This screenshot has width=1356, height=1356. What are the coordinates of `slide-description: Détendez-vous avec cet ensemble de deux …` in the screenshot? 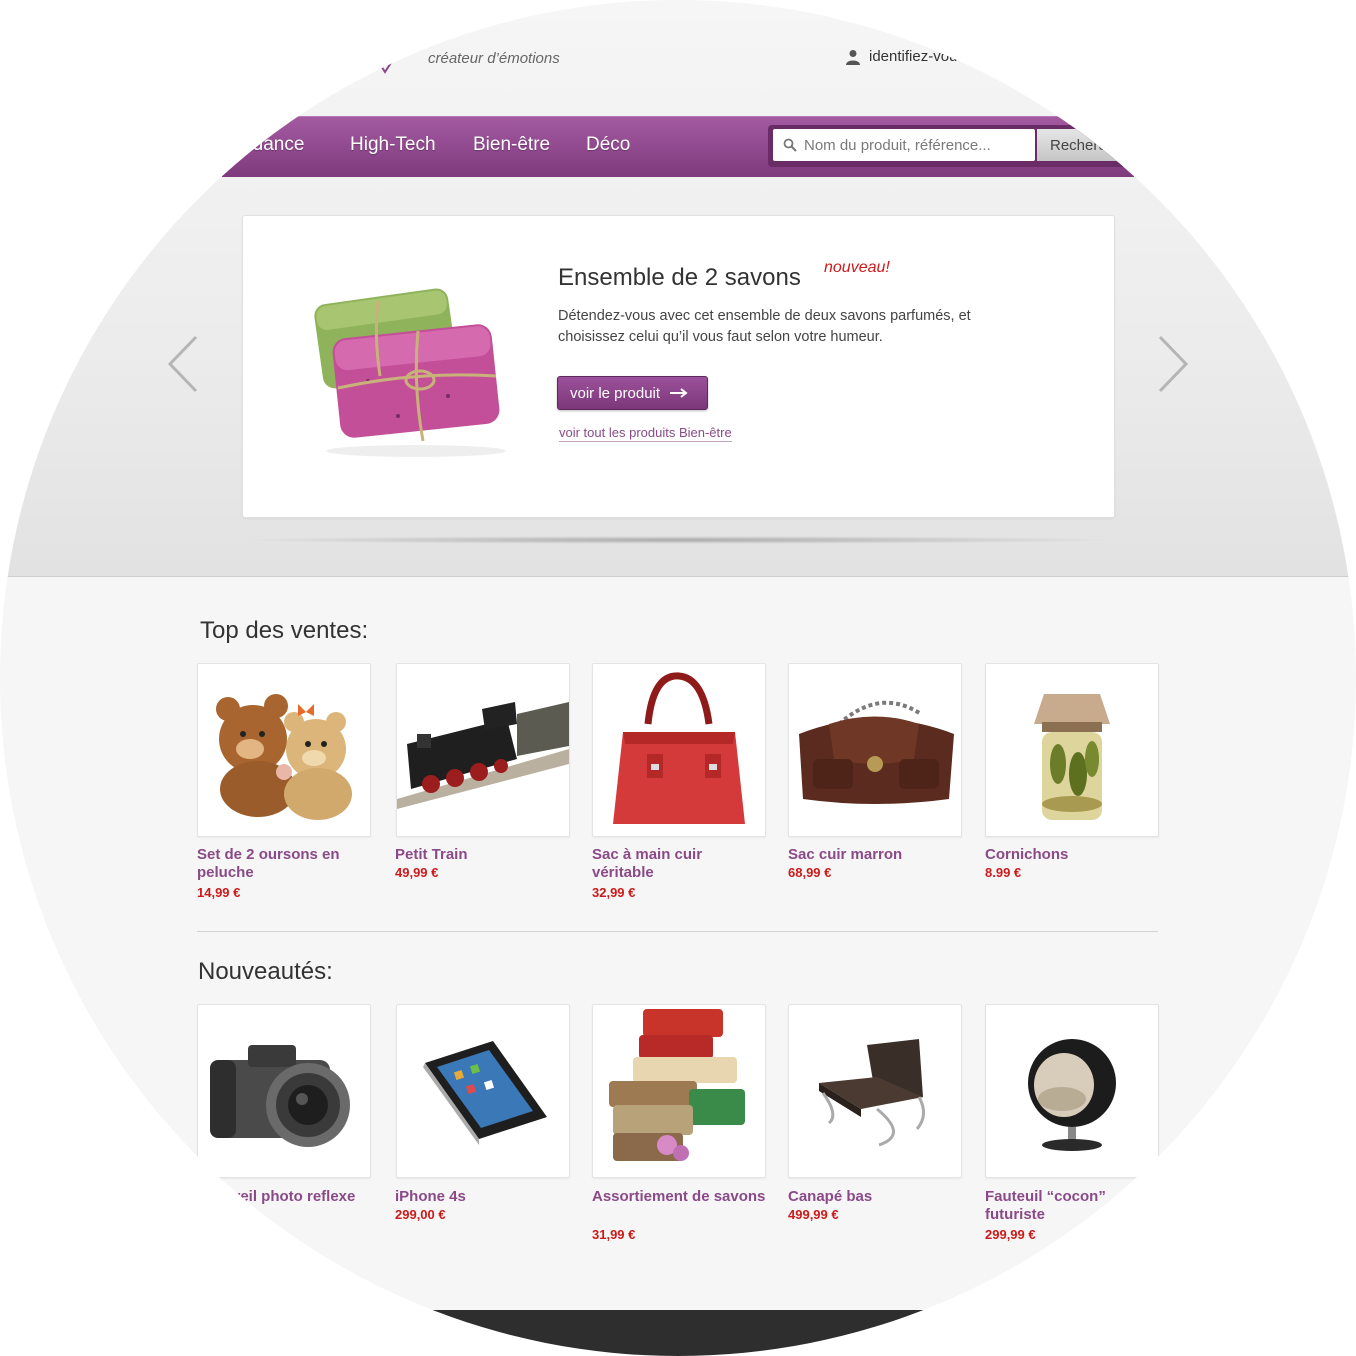 It's located at (764, 326).